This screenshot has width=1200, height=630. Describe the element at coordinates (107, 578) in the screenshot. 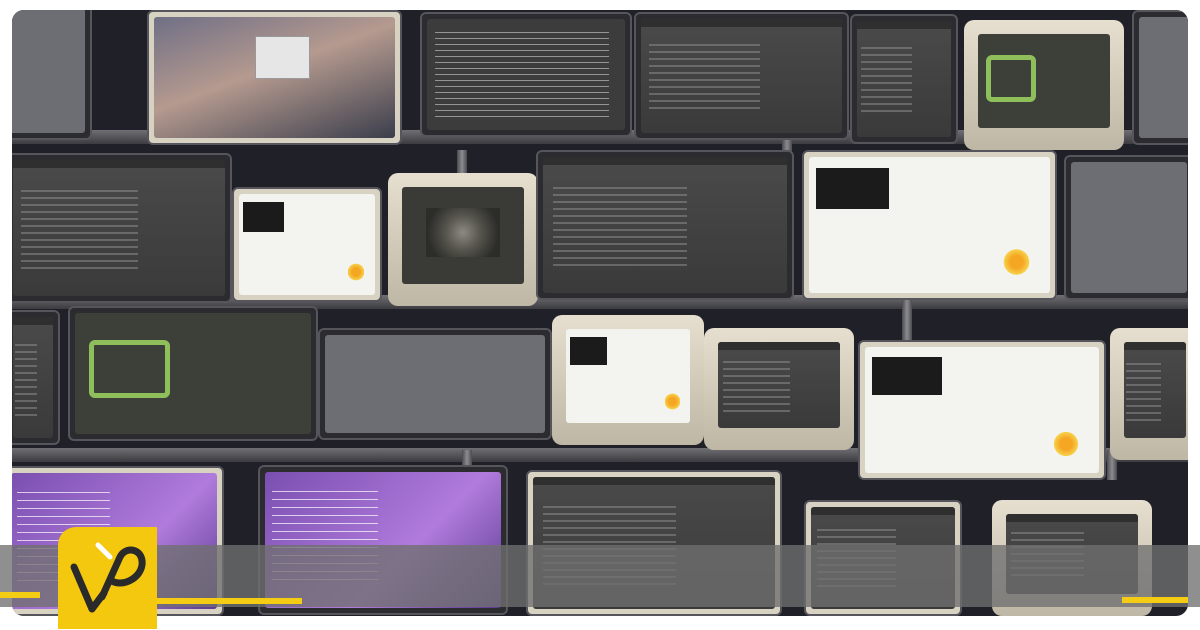

I see `brand-logo-icon` at that location.